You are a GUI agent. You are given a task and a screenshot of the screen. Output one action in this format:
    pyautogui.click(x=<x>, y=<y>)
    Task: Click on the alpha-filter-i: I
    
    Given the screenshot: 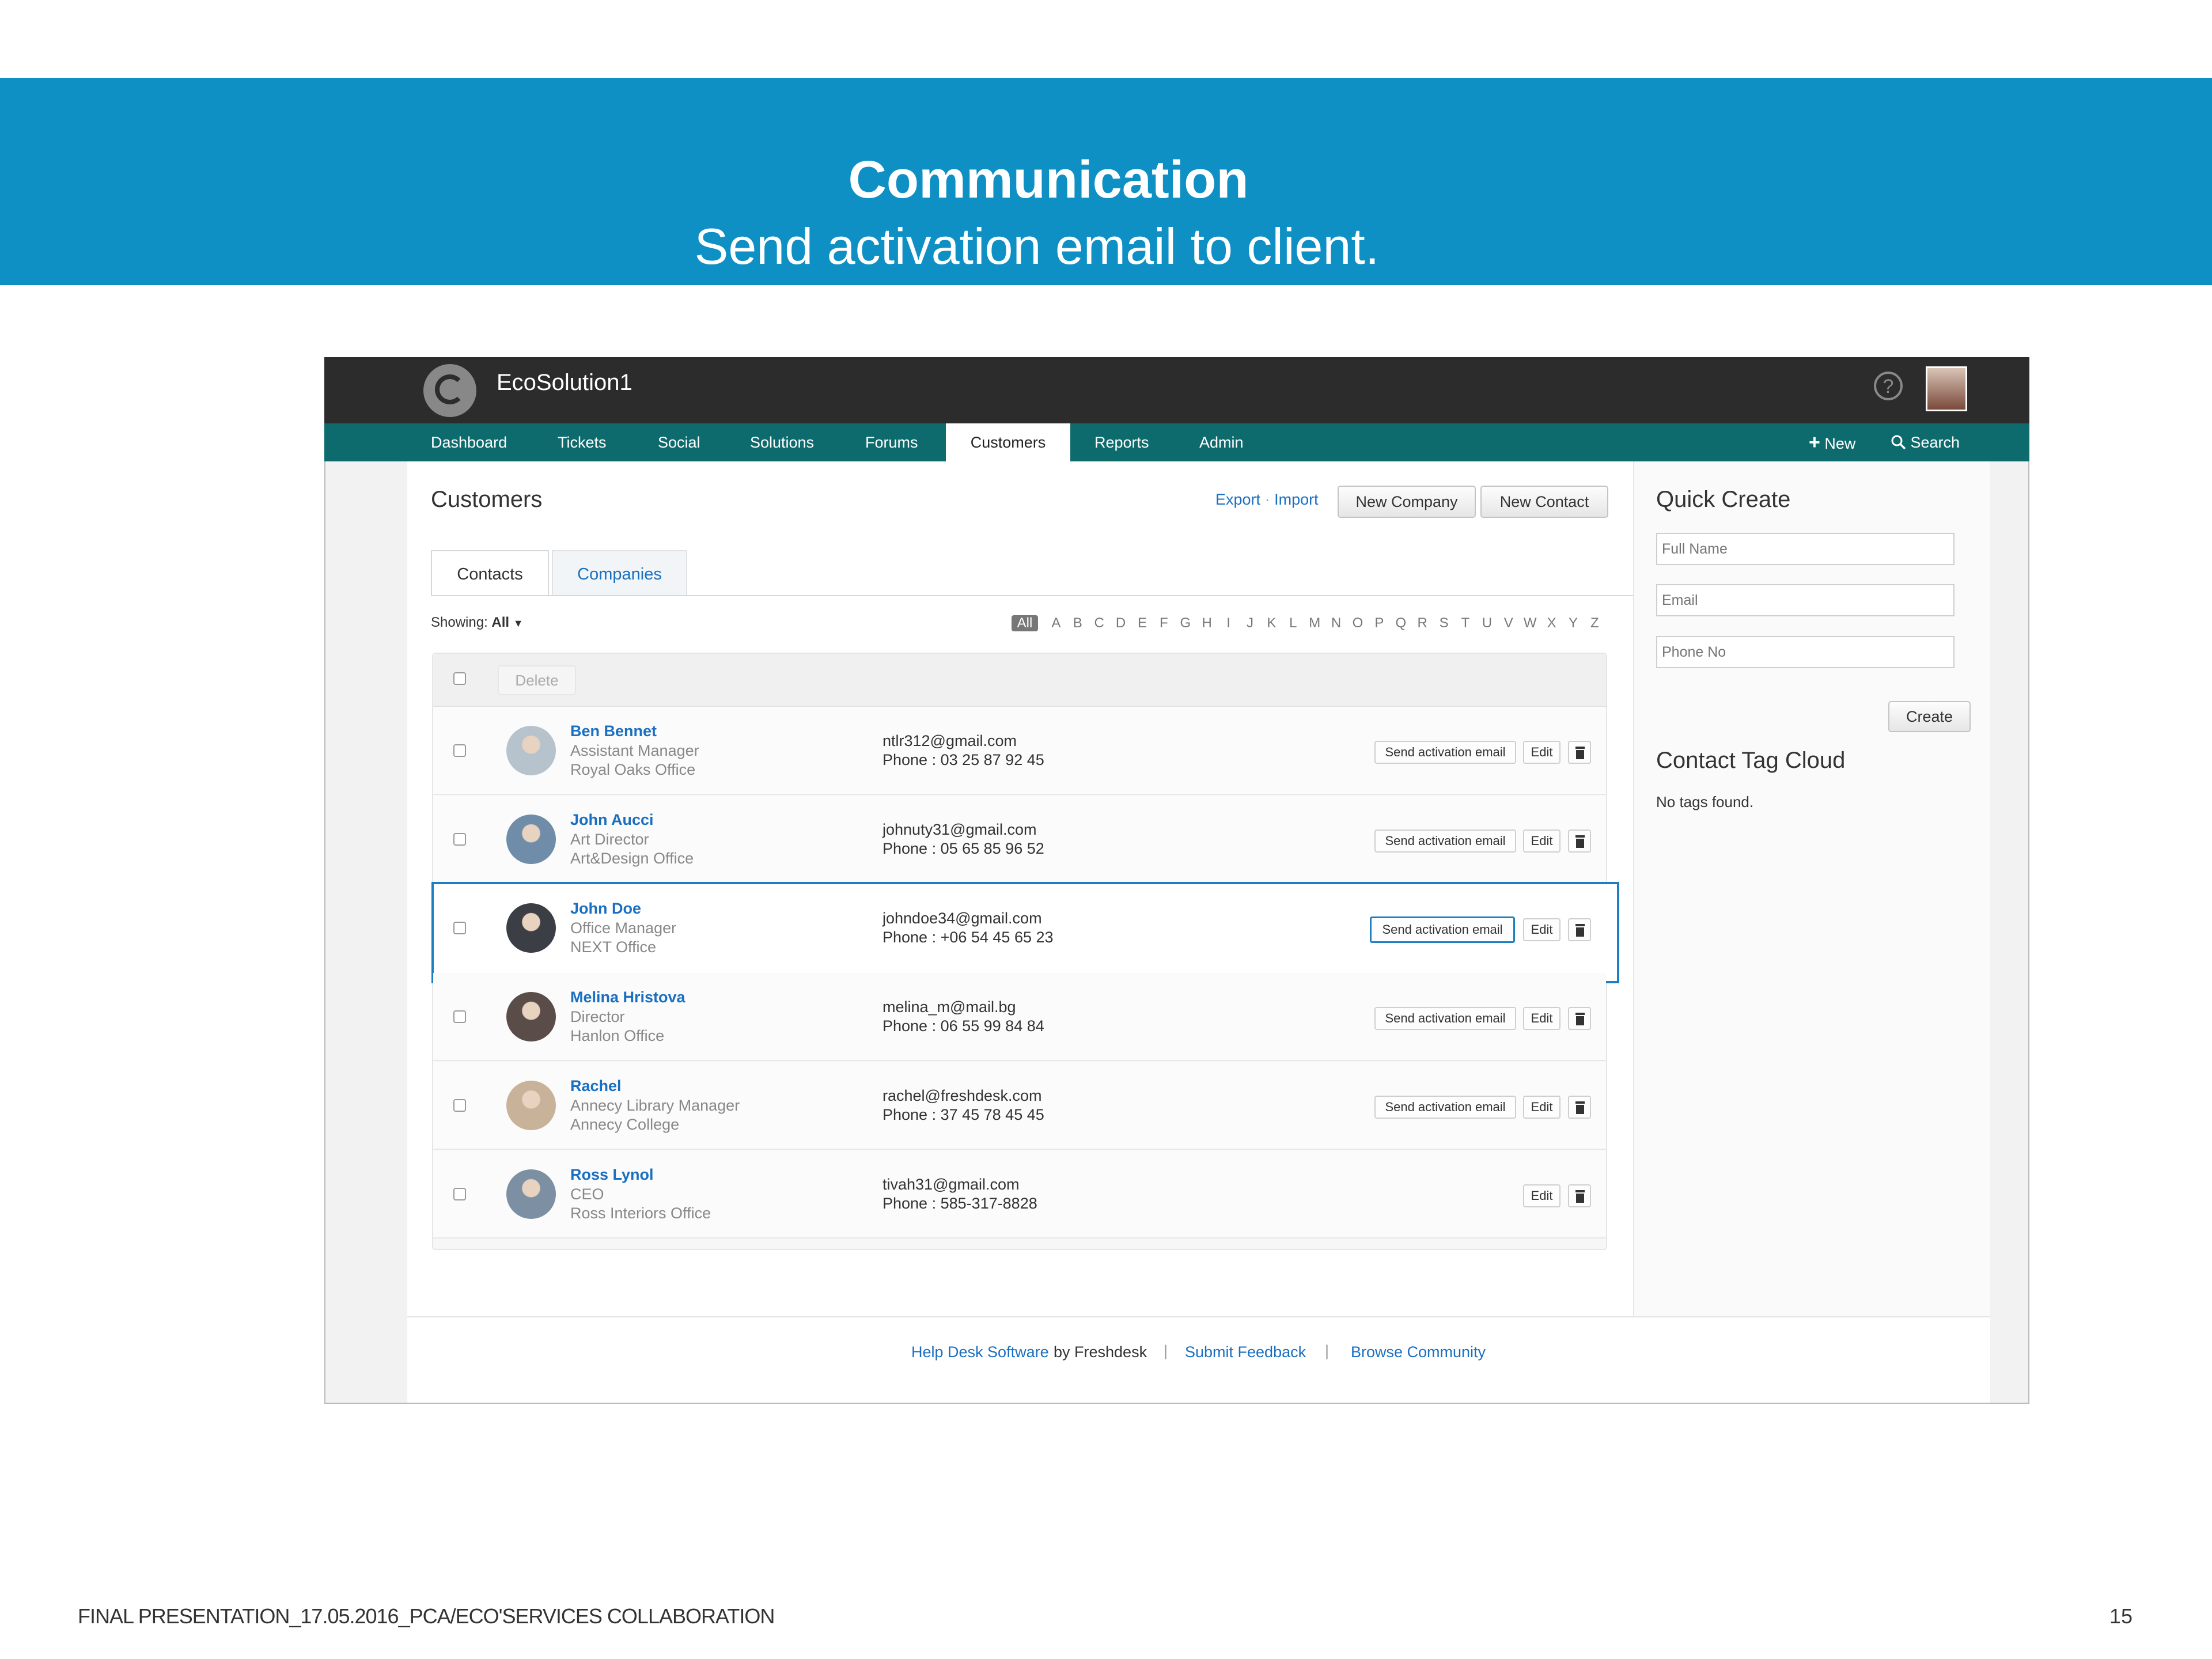 What is the action you would take?
    pyautogui.click(x=1228, y=623)
    